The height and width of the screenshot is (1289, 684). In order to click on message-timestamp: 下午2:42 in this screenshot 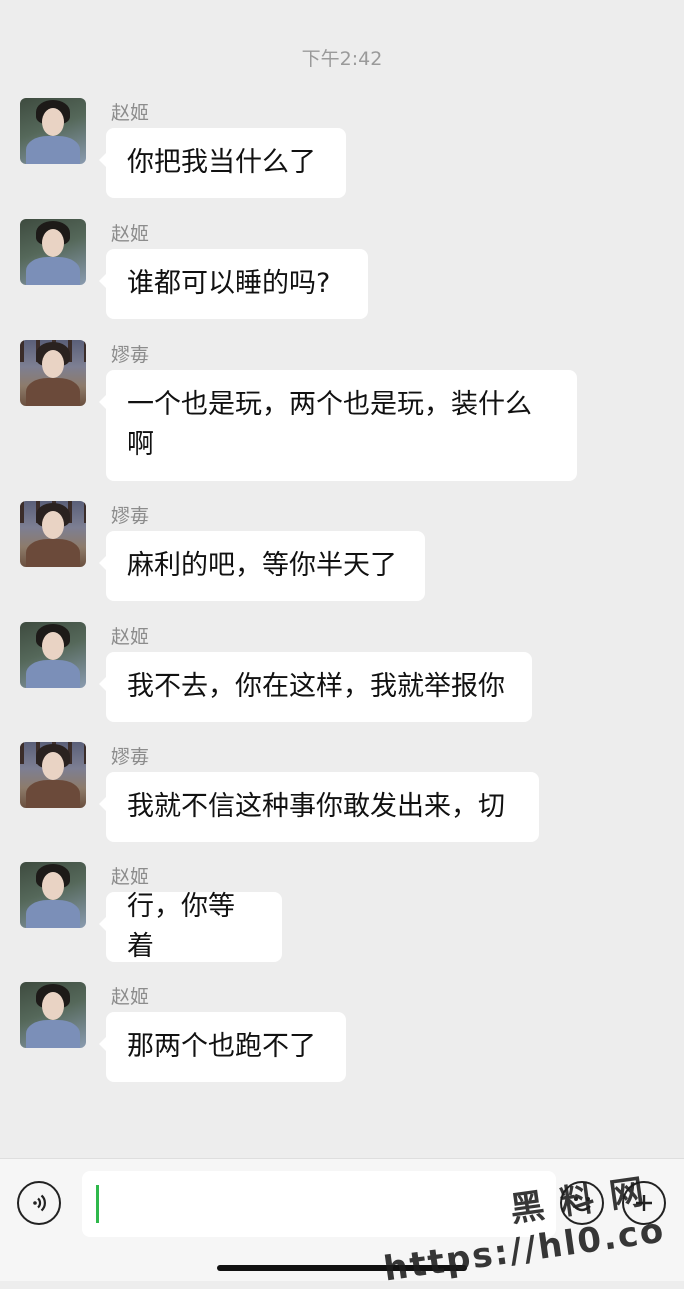, I will do `click(342, 59)`.